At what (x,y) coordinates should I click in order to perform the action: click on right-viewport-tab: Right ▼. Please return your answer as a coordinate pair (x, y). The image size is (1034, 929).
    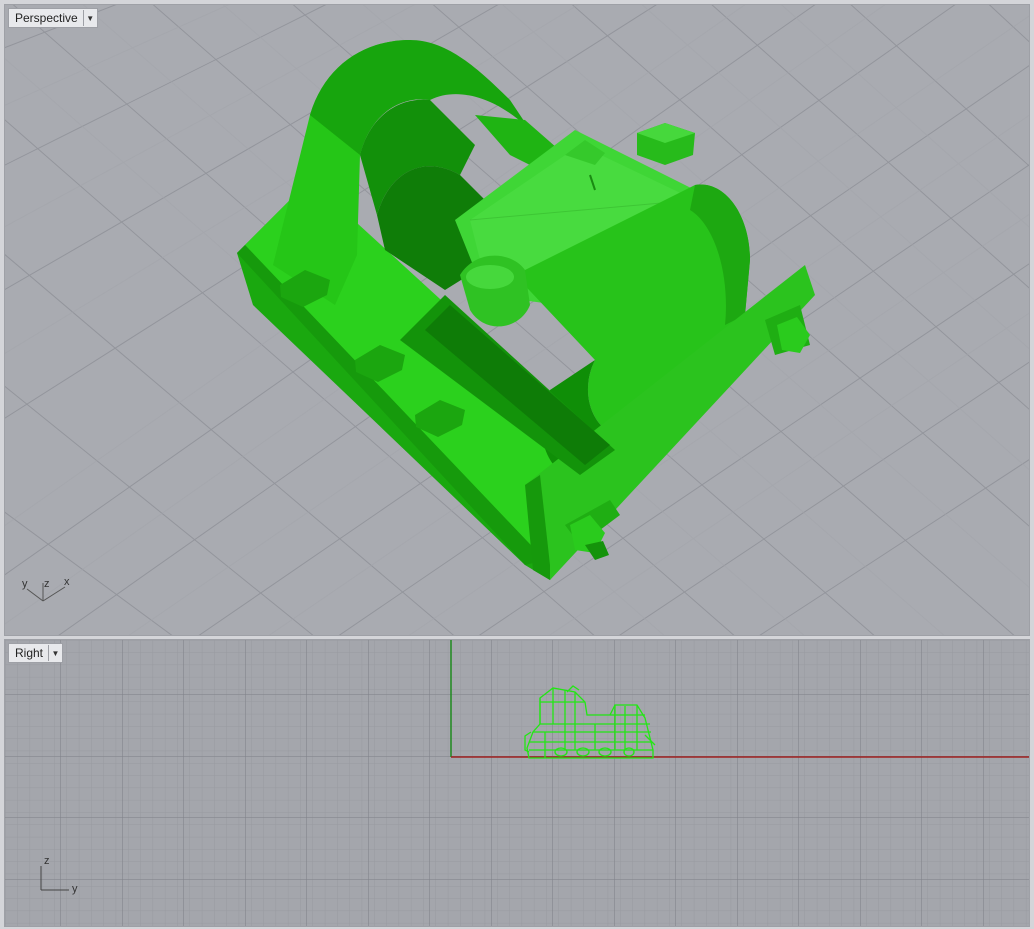
    Looking at the image, I should click on (36, 653).